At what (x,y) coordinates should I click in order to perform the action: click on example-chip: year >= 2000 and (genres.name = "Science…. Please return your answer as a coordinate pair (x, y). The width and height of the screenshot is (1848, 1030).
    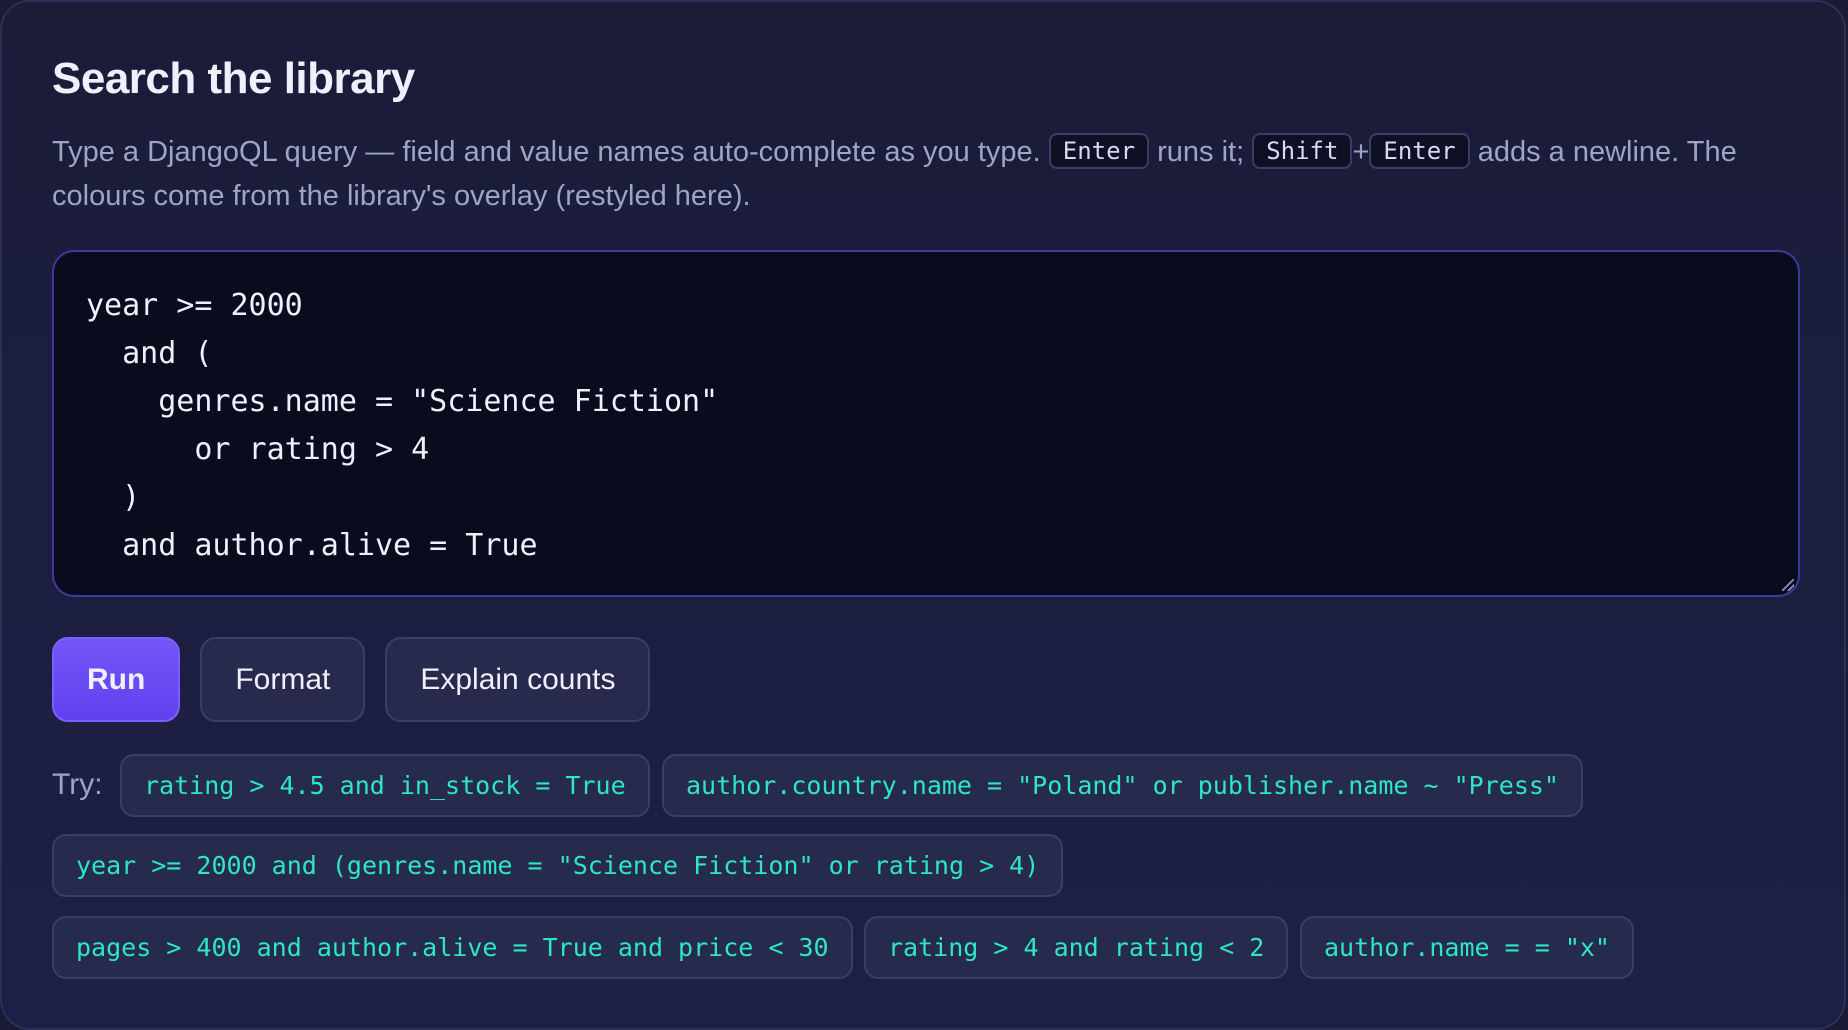
    Looking at the image, I should click on (558, 865).